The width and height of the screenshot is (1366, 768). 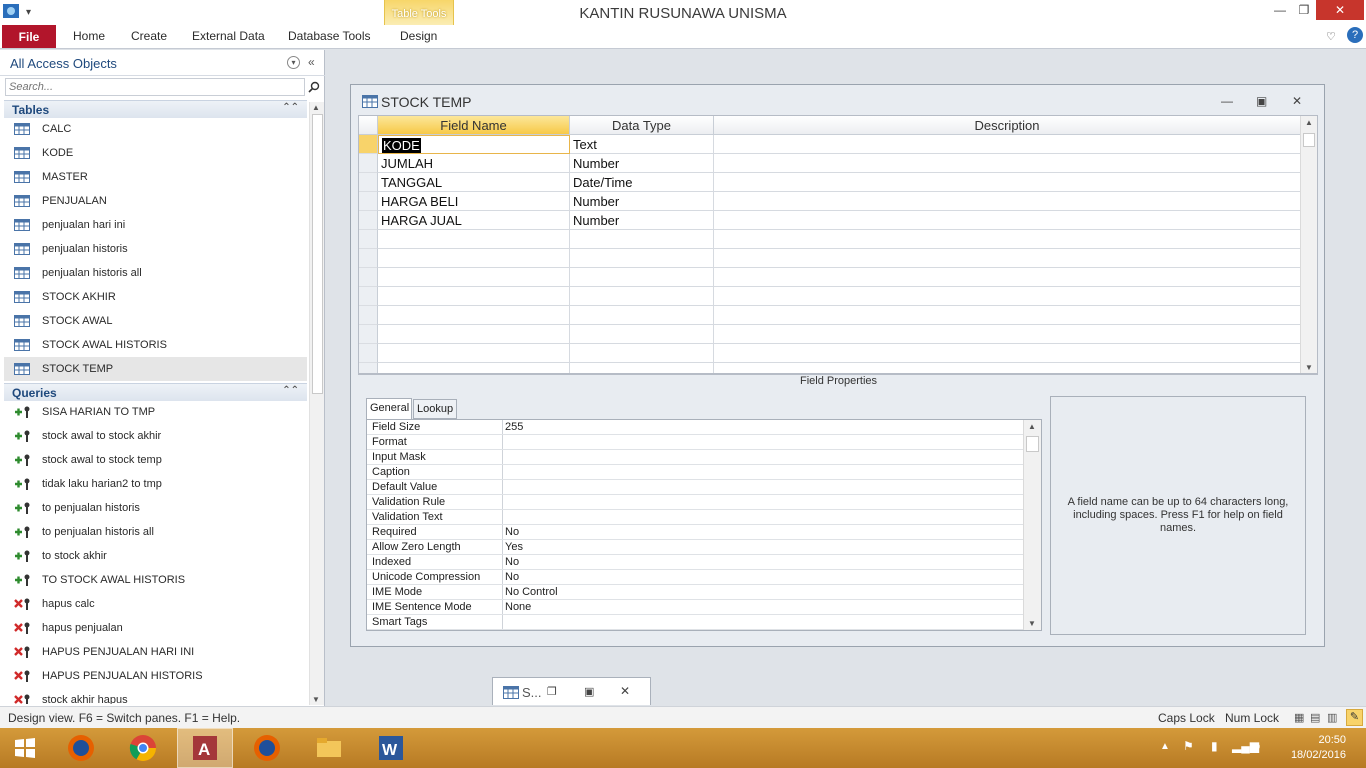 What do you see at coordinates (228, 36) in the screenshot?
I see `tab-external-data: External Data` at bounding box center [228, 36].